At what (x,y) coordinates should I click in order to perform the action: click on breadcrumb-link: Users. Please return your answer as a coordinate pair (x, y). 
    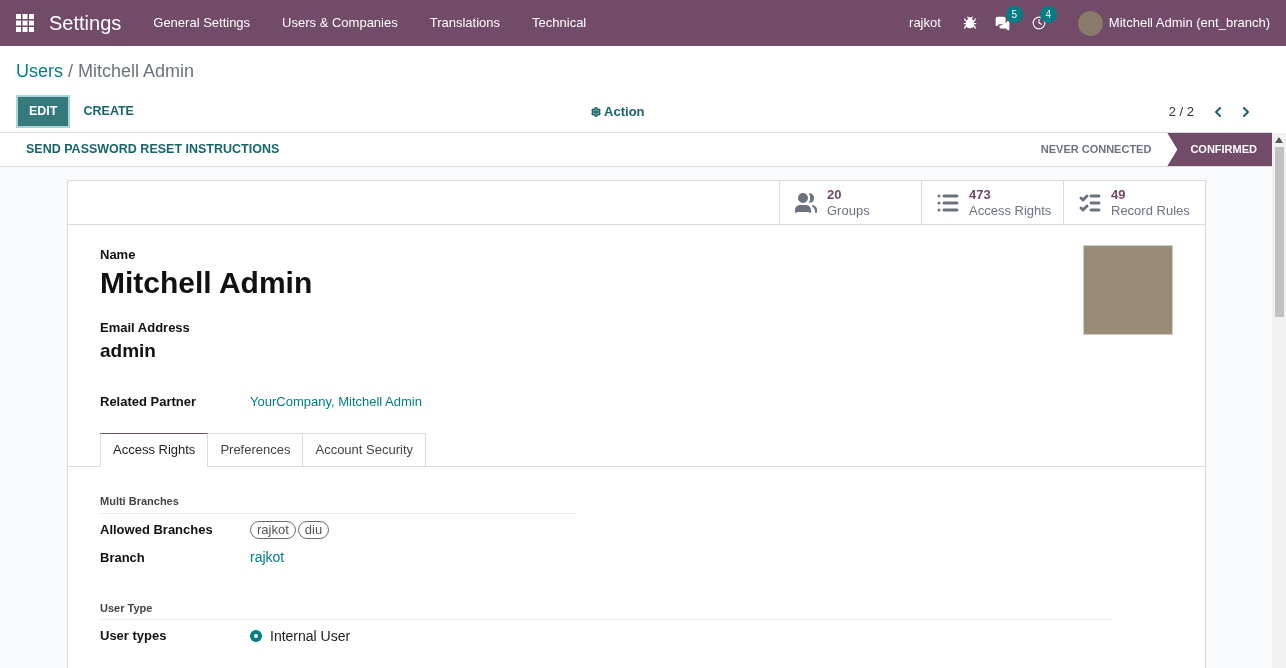
    Looking at the image, I should click on (39, 71).